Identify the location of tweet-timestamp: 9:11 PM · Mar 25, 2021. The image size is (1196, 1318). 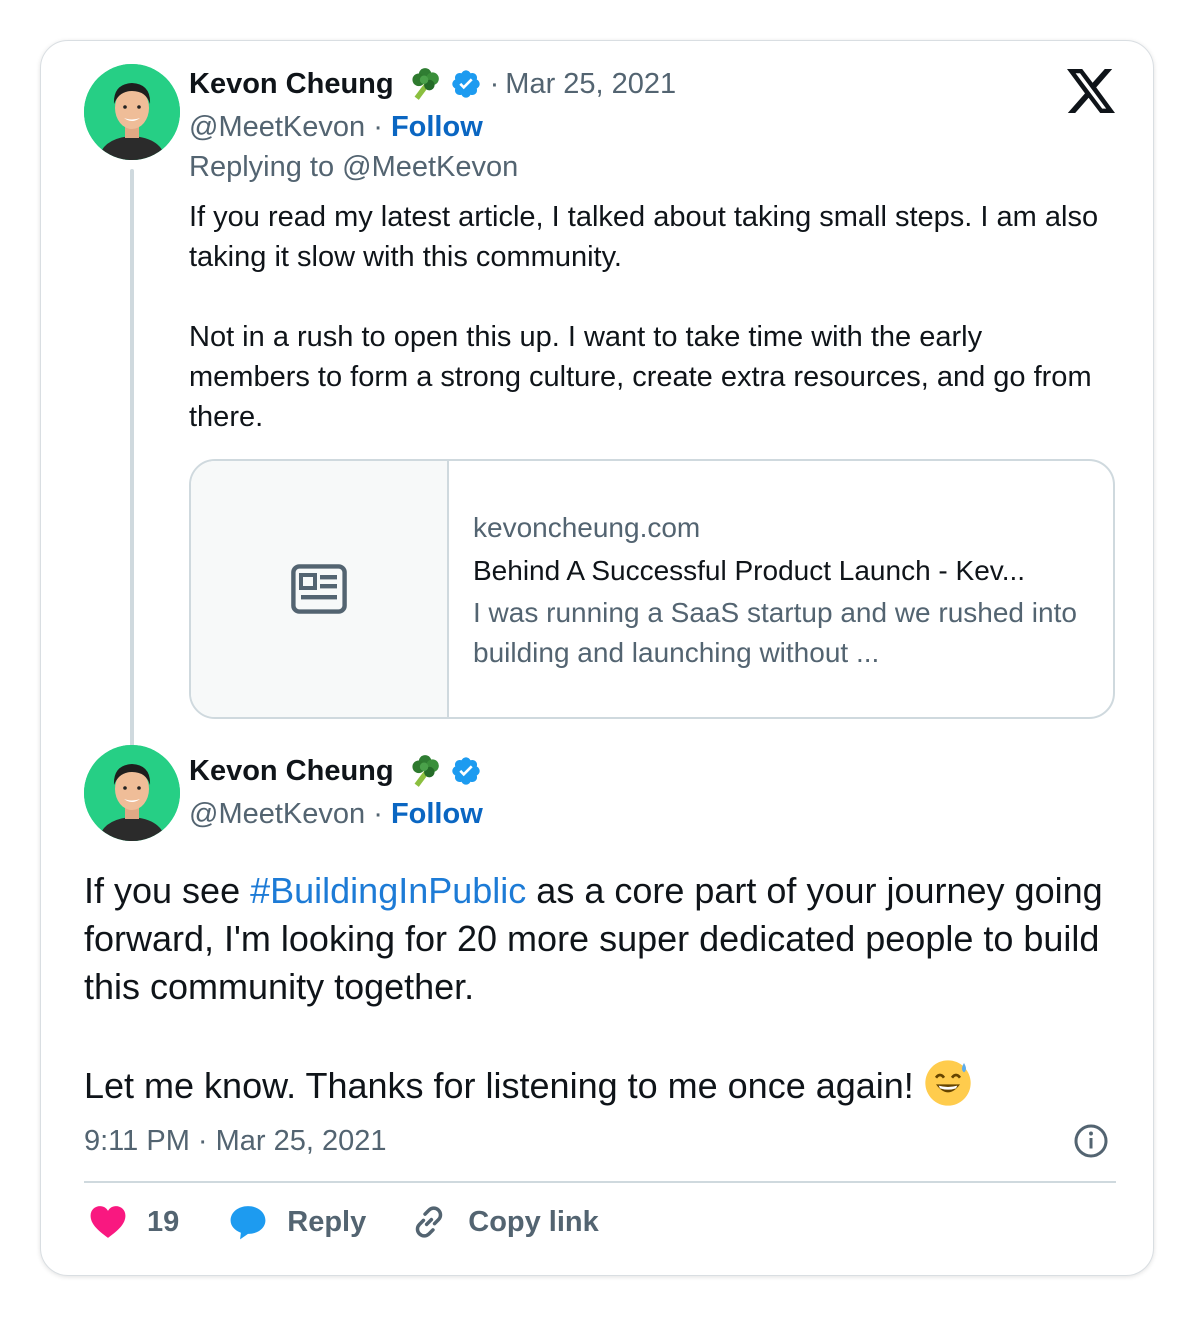
(235, 1141).